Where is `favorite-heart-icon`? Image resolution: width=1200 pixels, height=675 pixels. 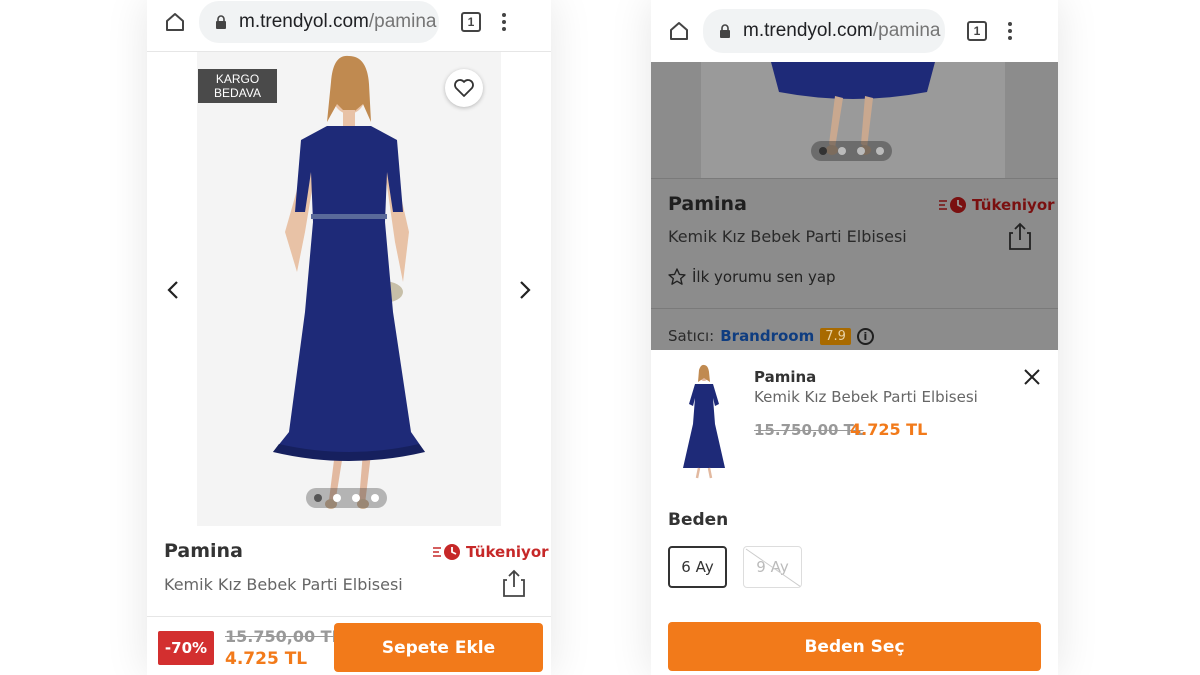
favorite-heart-icon is located at coordinates (464, 88).